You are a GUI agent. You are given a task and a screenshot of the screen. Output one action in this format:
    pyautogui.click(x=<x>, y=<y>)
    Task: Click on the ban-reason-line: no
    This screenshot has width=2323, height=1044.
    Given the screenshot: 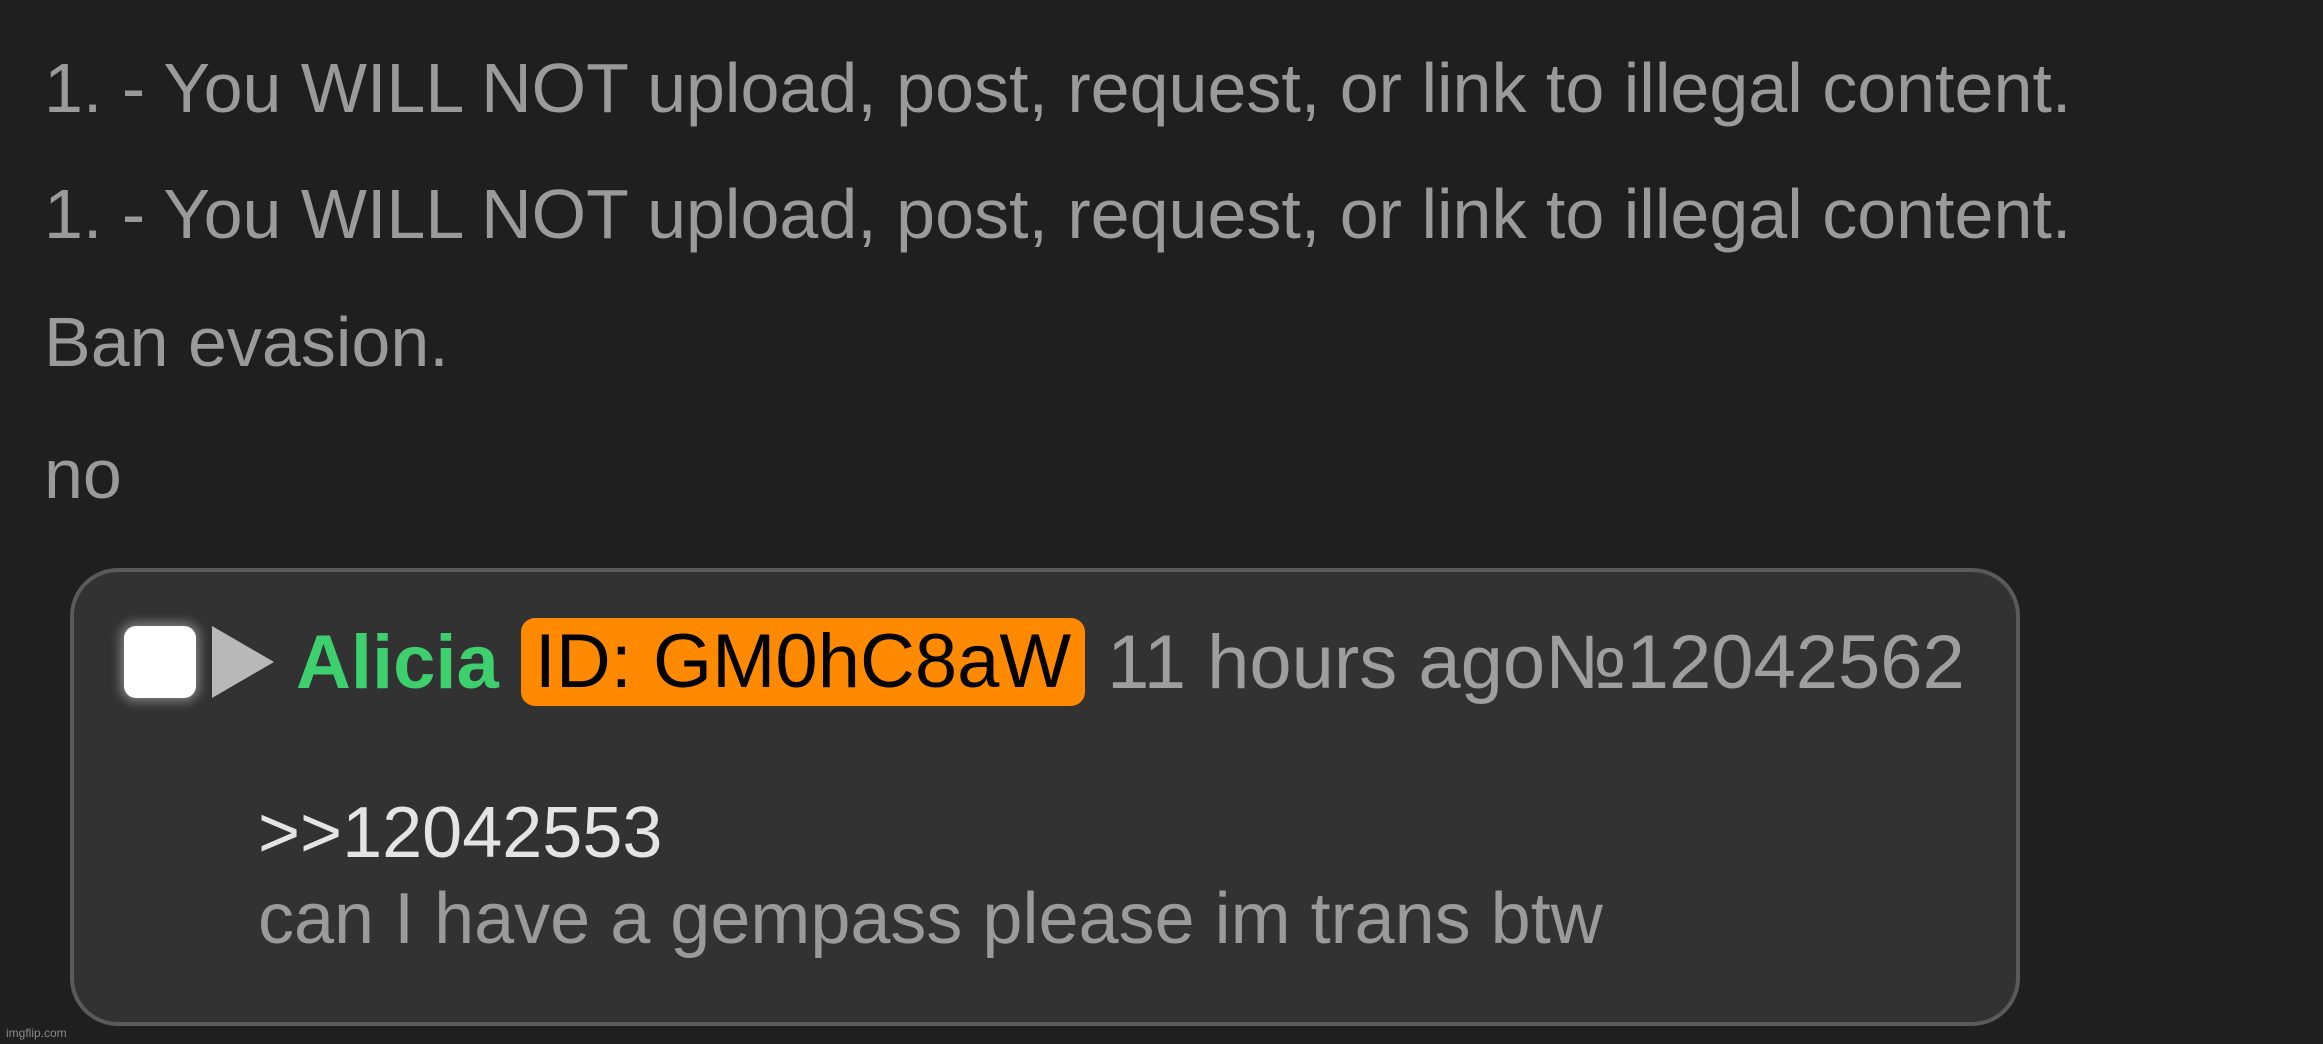 What is the action you would take?
    pyautogui.click(x=83, y=474)
    